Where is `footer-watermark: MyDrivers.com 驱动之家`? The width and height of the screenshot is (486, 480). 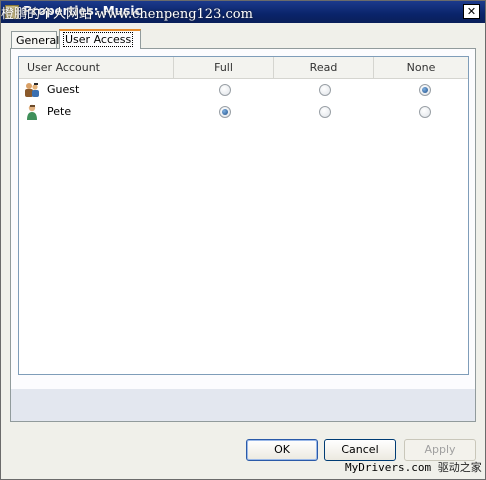
footer-watermark: MyDrivers.com 驱动之家 is located at coordinates (413, 467).